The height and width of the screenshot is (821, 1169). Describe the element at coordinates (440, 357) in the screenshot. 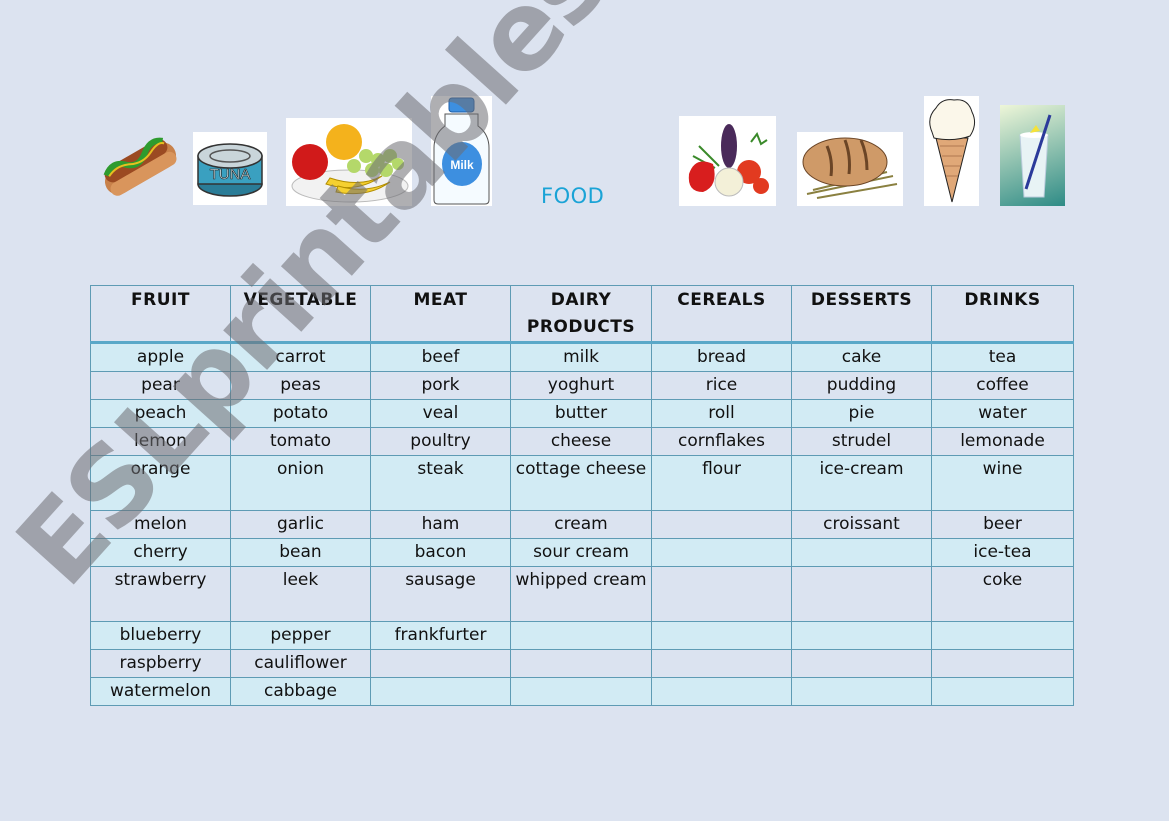

I see `table-cell: beef` at that location.